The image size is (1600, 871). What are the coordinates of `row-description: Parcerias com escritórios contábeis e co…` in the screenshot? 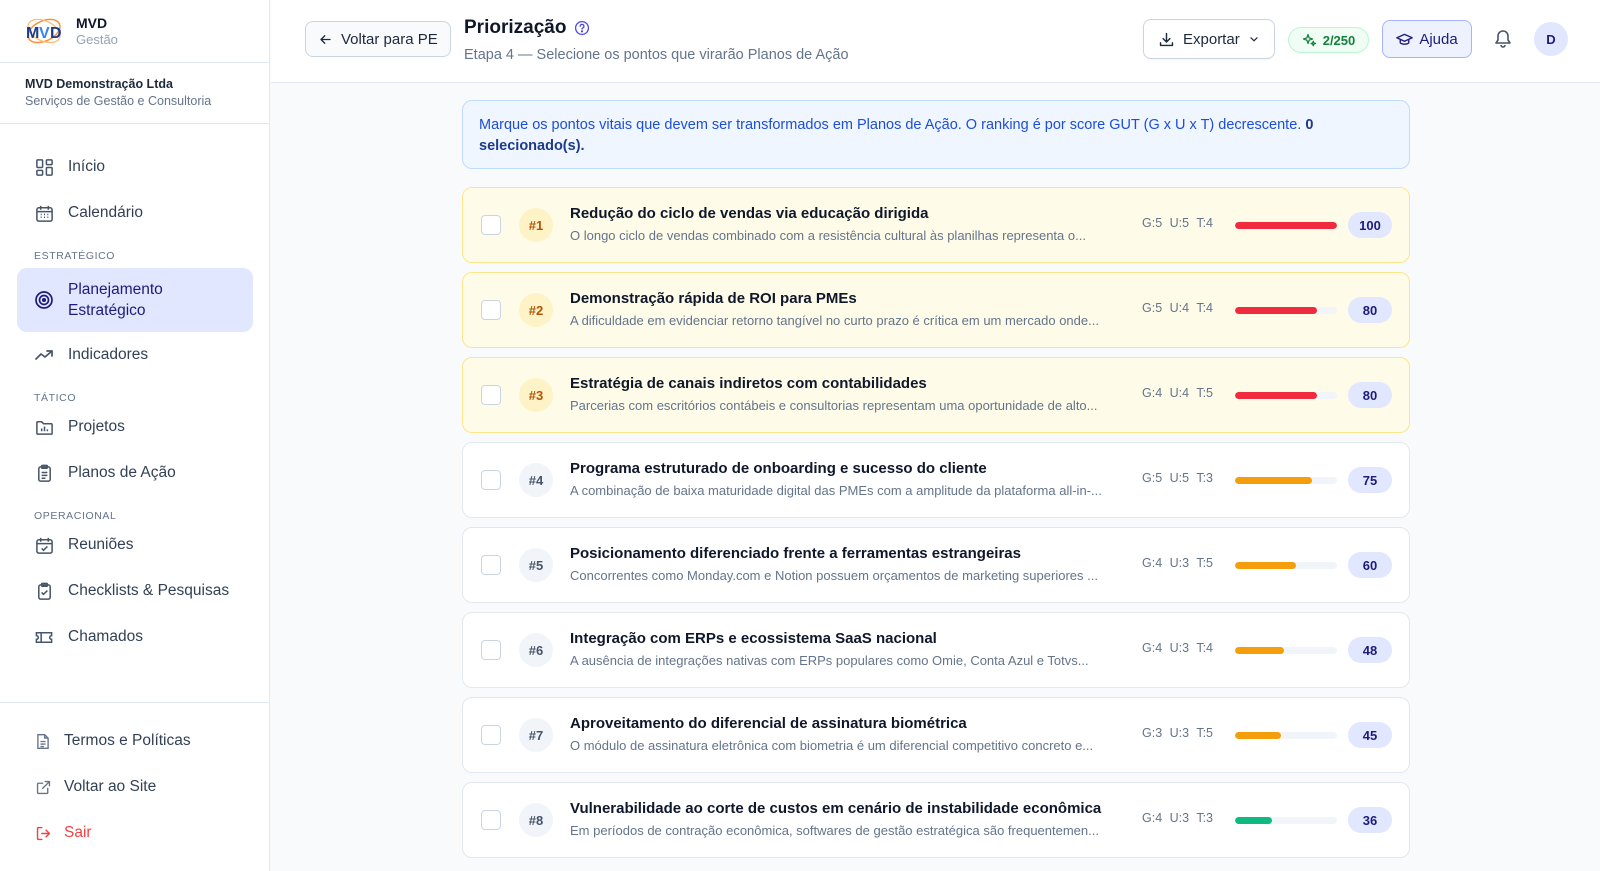 It's located at (834, 405).